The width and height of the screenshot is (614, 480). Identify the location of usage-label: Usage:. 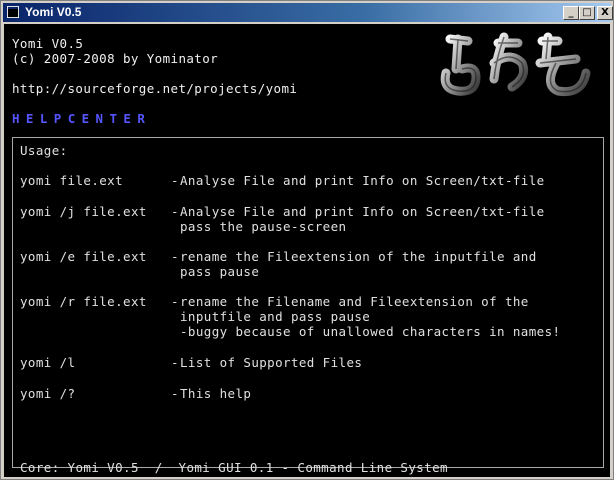
(44, 150).